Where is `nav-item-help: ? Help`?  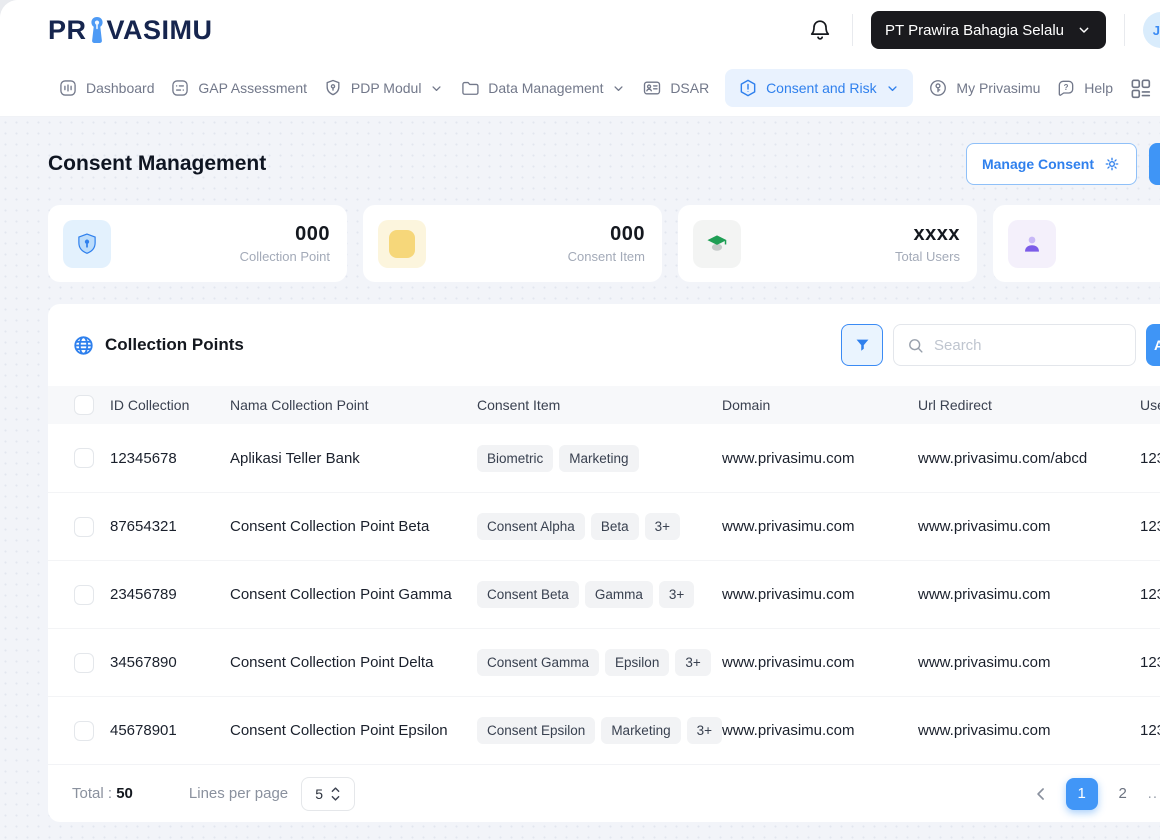 nav-item-help: ? Help is located at coordinates (1084, 88).